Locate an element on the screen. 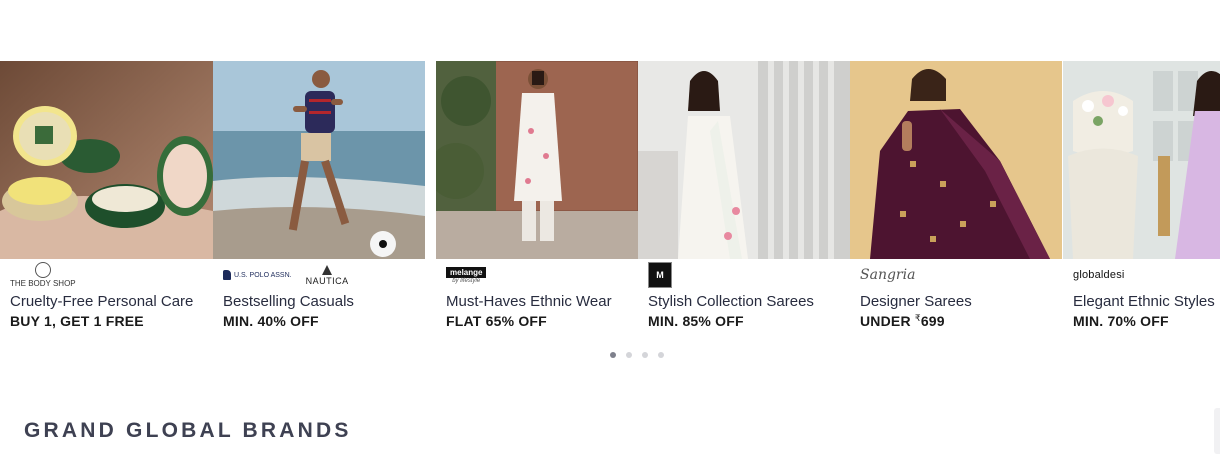 This screenshot has height=459, width=1220. offer-text: MIN. 40% OFF is located at coordinates (271, 321).